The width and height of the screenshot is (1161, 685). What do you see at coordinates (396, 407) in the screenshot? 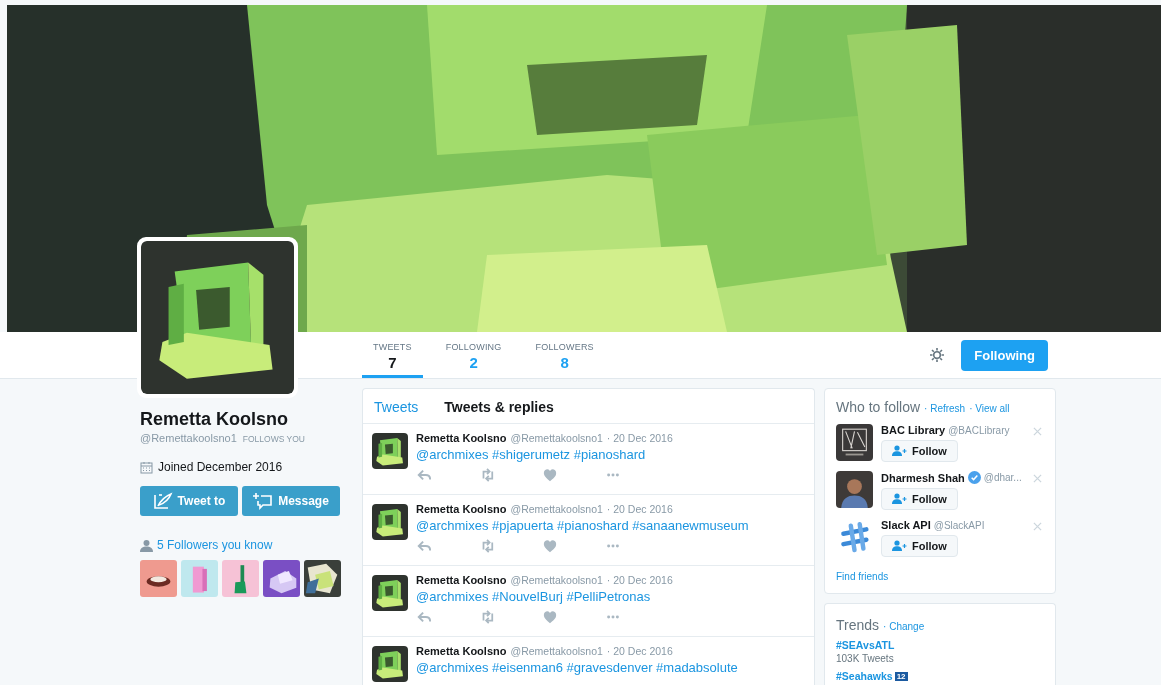
I see `timeline-tab: Tweets` at bounding box center [396, 407].